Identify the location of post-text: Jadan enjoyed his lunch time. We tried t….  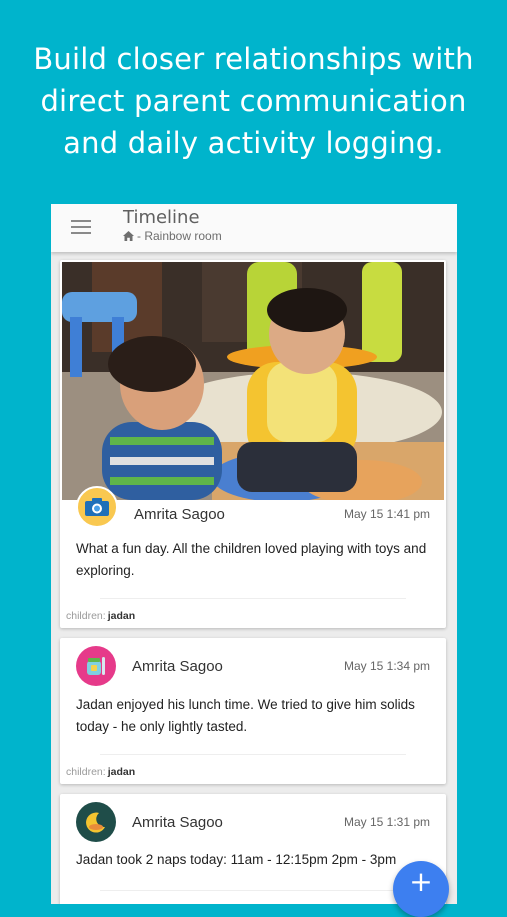
(245, 715).